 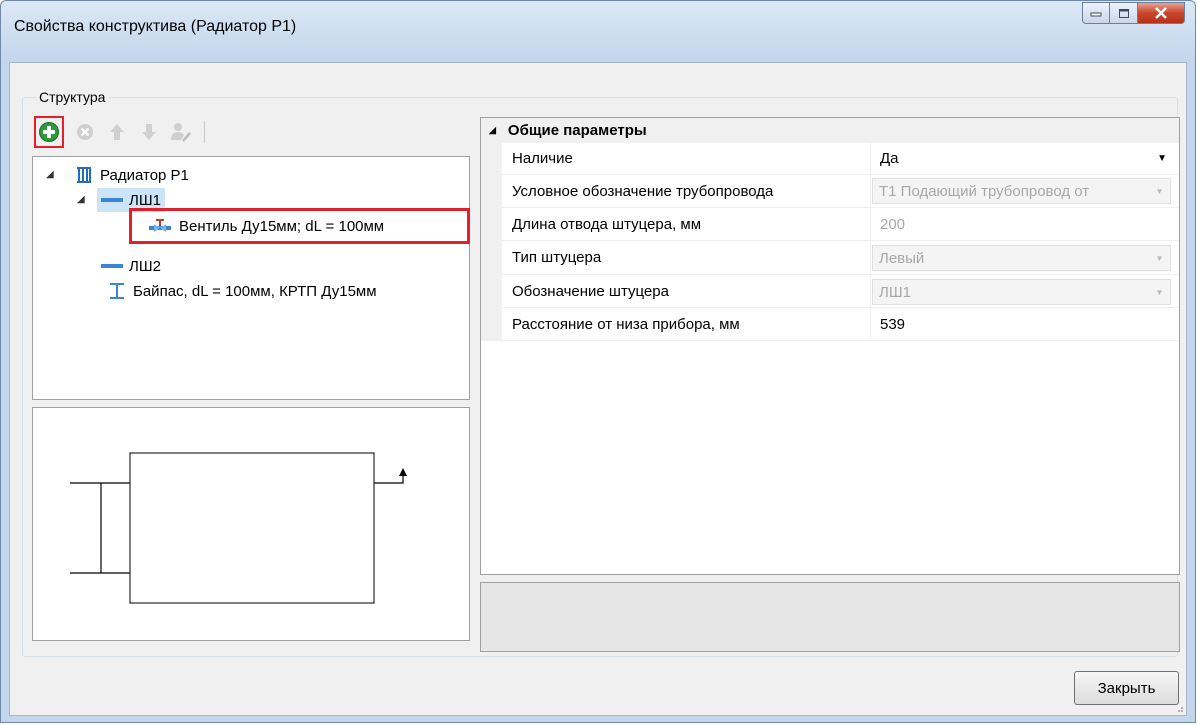 I want to click on tree-item-bypass: Байпас, dL = 100мм, КРТП Ду15мм, so click(x=243, y=291).